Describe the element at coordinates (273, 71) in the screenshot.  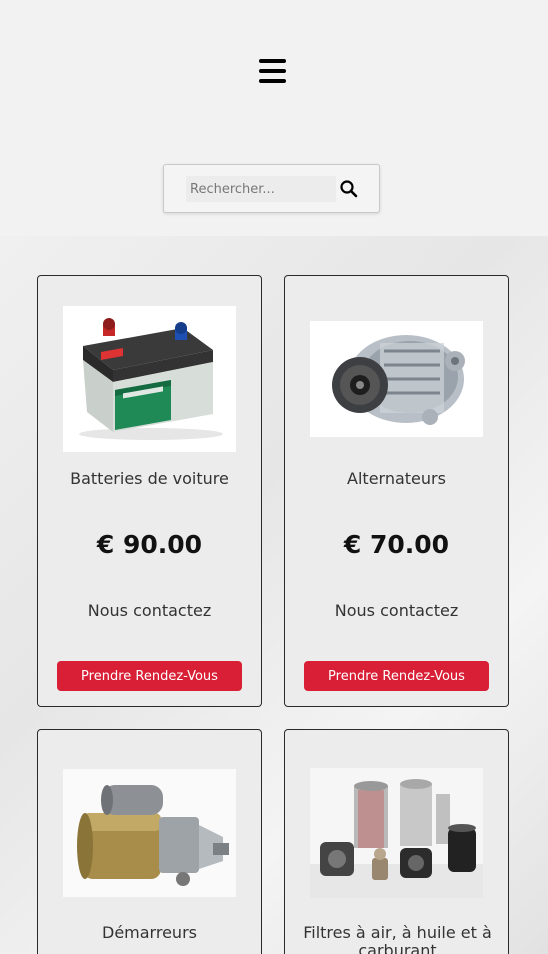
I see `hamburger-menu-icon` at that location.